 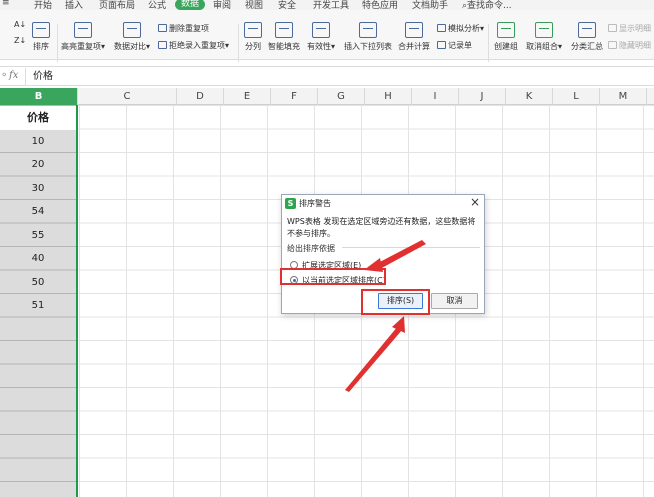 I want to click on close-icon: ×, so click(x=475, y=202).